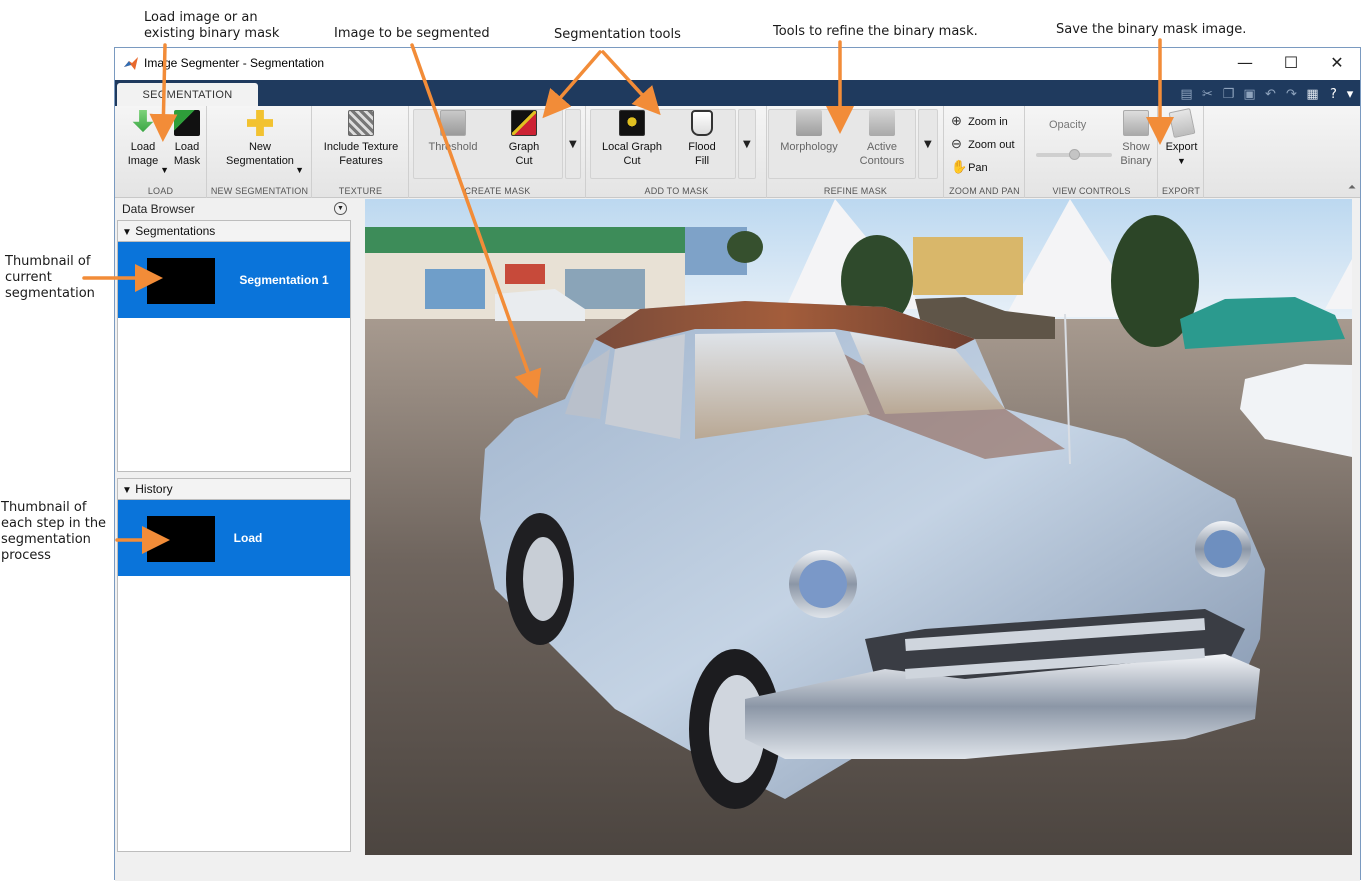  I want to click on active-contours-icon, so click(882, 123).